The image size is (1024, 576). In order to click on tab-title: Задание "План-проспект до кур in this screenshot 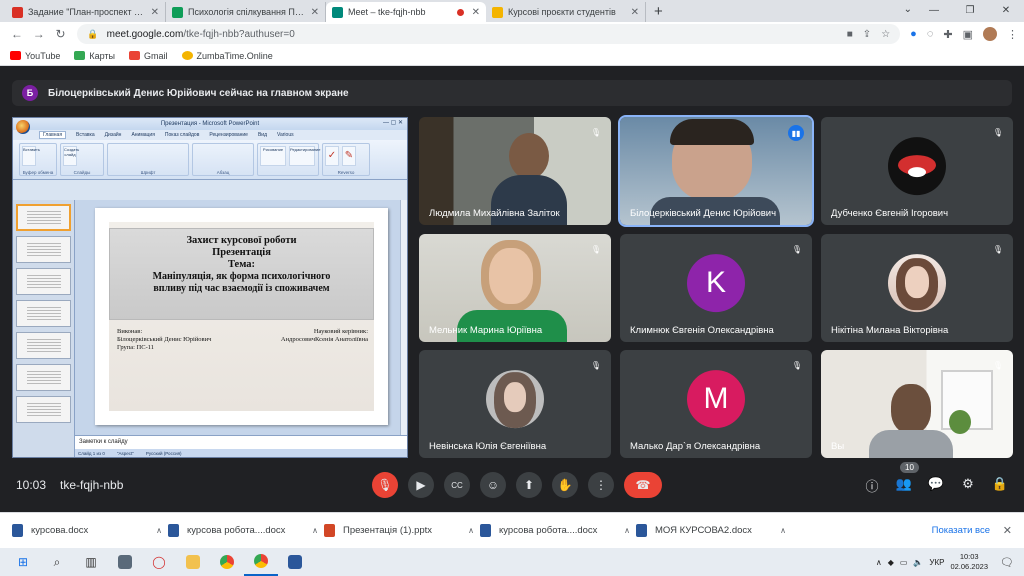, I will do `click(87, 12)`.